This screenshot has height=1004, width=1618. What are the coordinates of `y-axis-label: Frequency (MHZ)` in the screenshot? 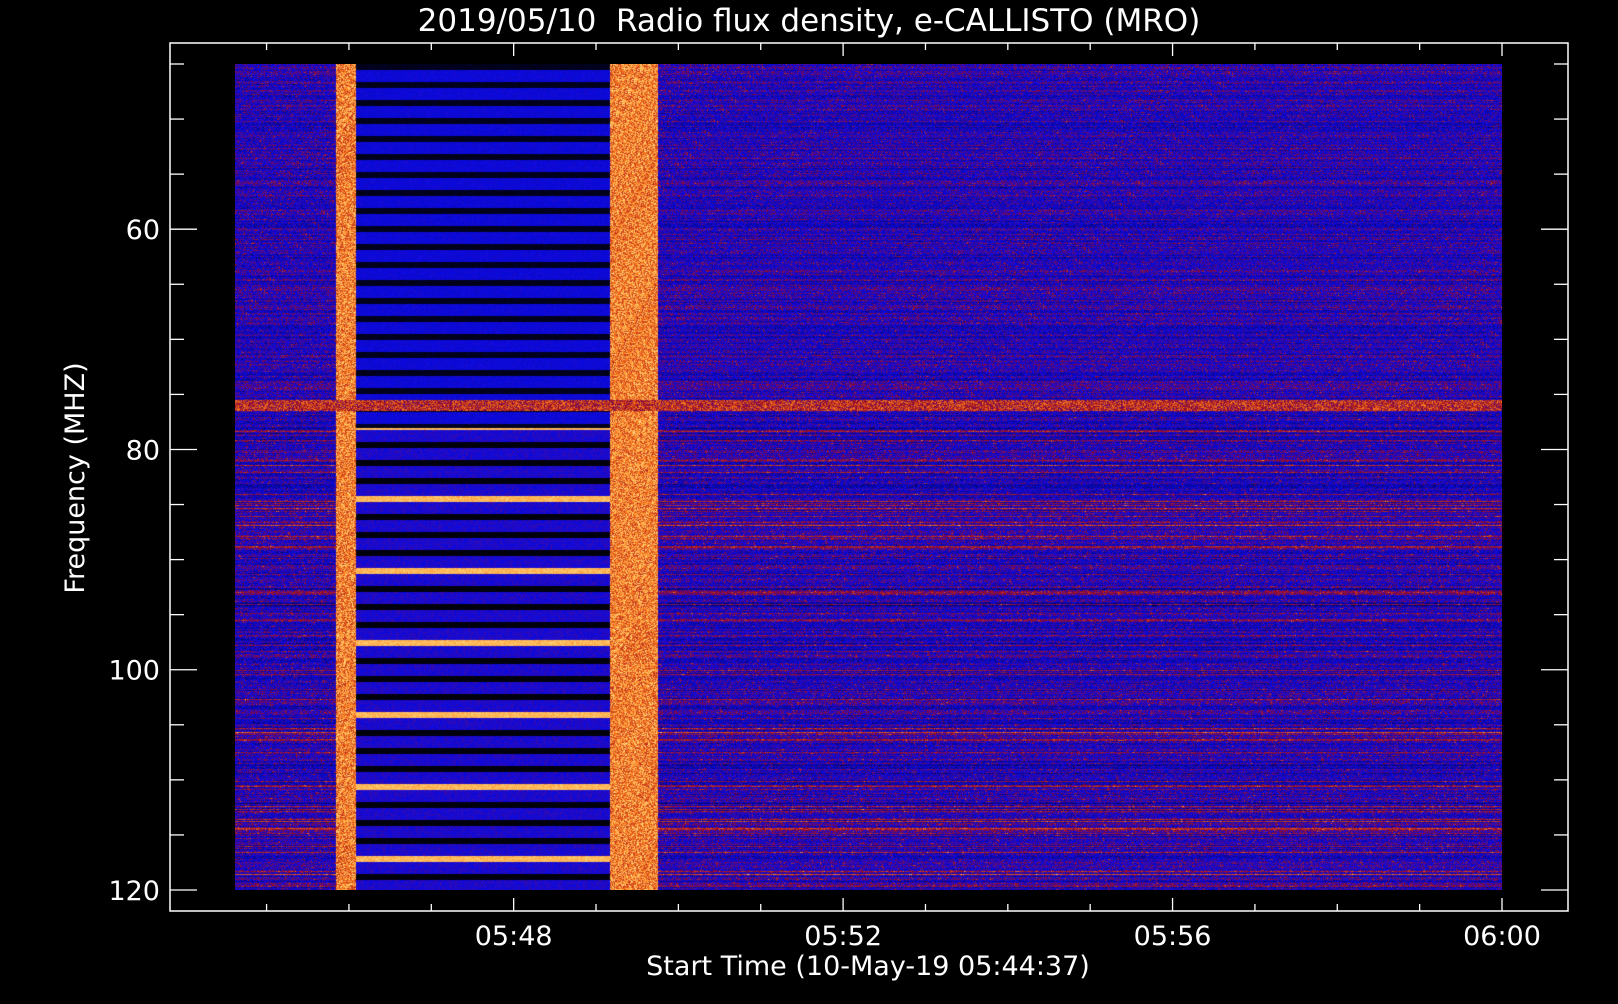 It's located at (75, 477).